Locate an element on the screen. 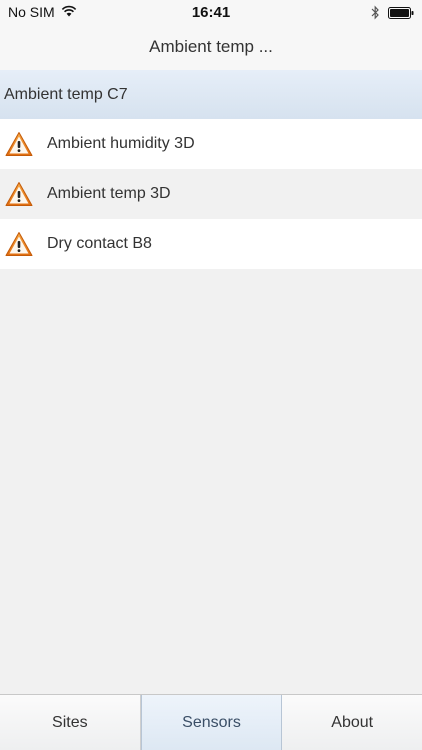 The height and width of the screenshot is (750, 422). list-item: Ambient humidity 3D is located at coordinates (211, 144).